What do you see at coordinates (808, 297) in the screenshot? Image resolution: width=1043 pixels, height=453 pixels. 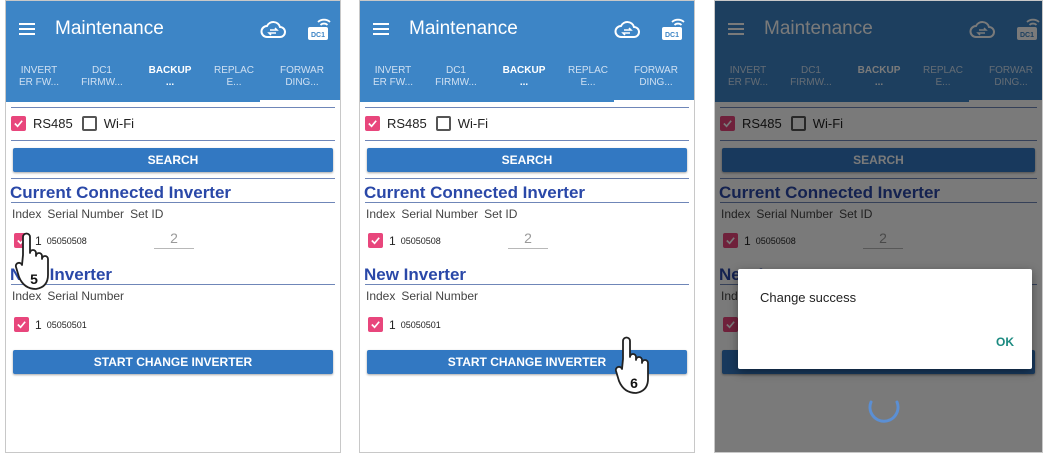 I see `dialog-message: Change success` at bounding box center [808, 297].